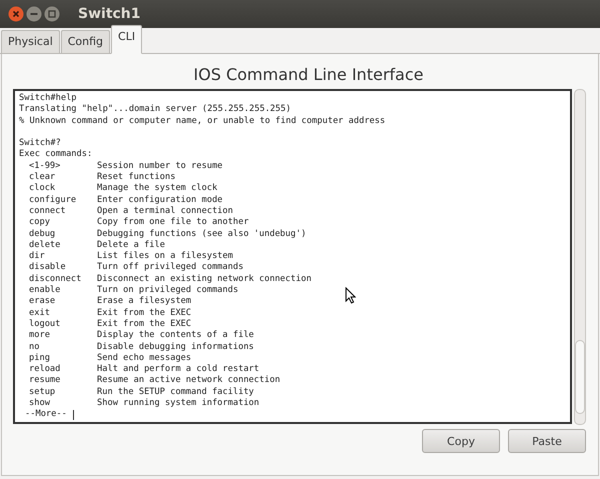  What do you see at coordinates (42, 392) in the screenshot?
I see `command-name: setup` at bounding box center [42, 392].